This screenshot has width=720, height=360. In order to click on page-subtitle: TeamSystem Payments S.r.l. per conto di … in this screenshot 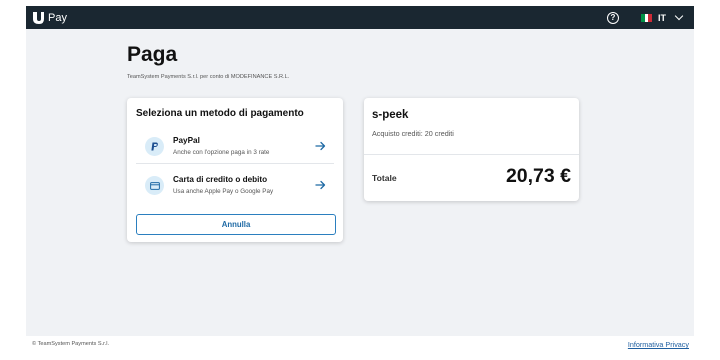, I will do `click(208, 77)`.